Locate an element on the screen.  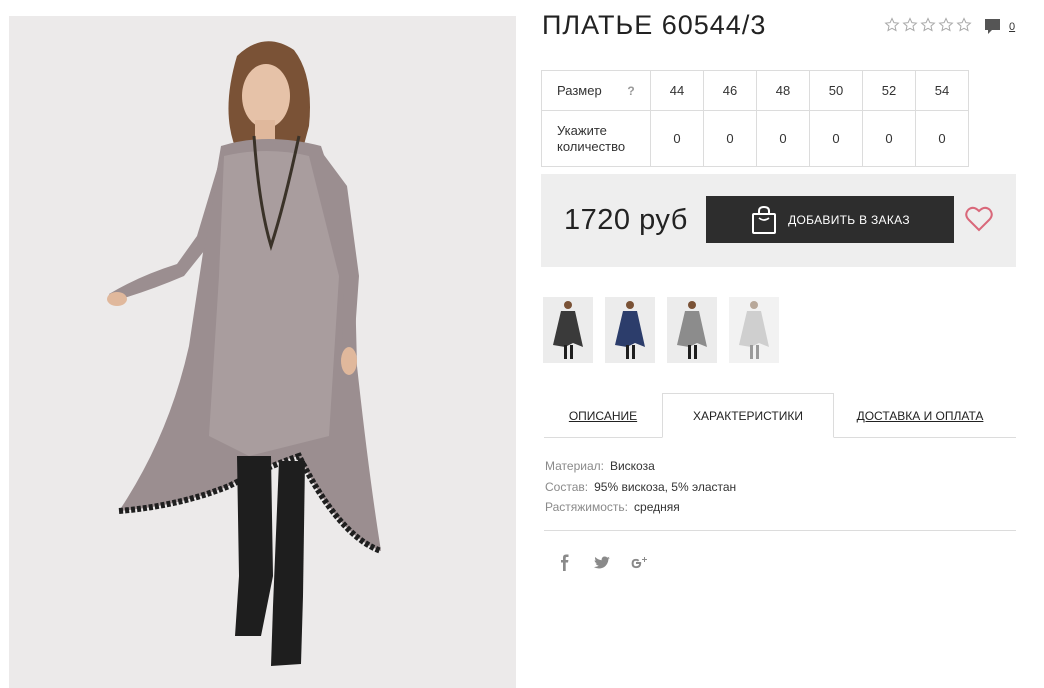
add-to-order-button: ДОБАВИТЬ В ЗАКАЗ is located at coordinates (830, 219).